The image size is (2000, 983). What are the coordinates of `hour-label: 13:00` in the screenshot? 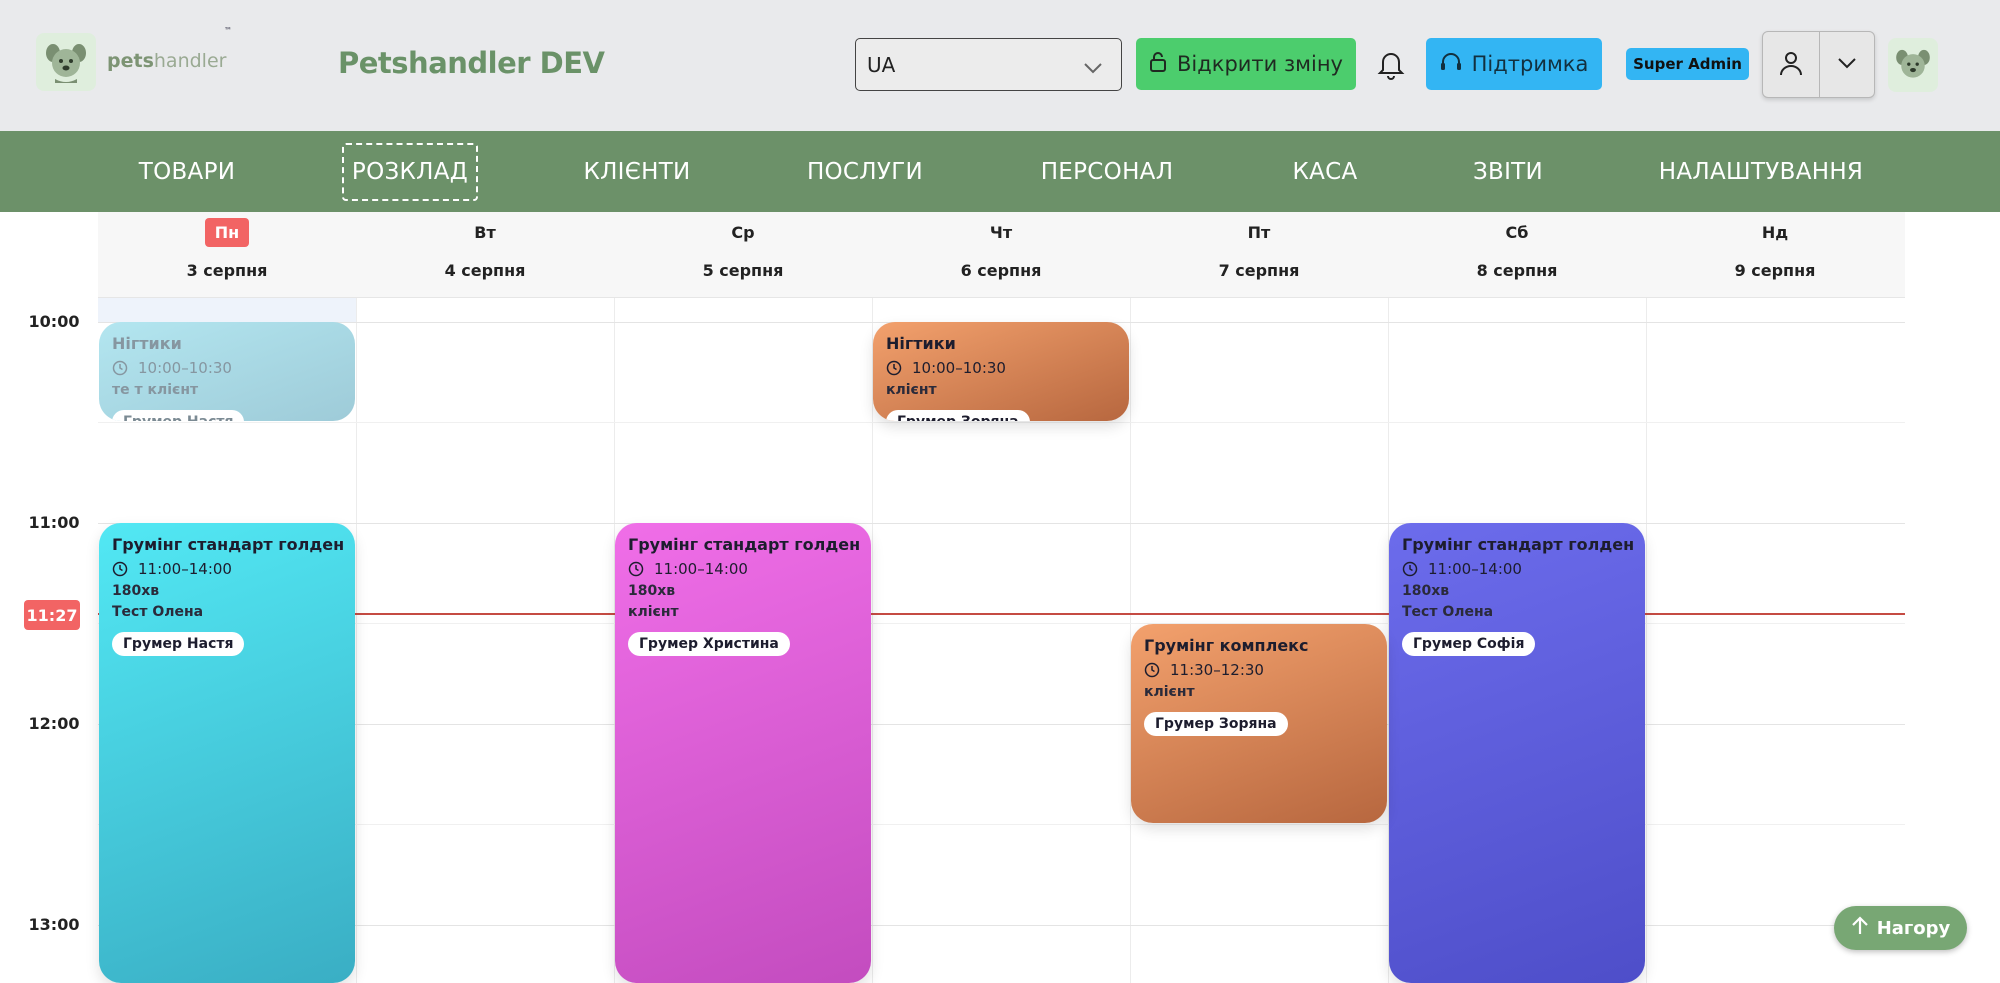 It's located at (54, 924).